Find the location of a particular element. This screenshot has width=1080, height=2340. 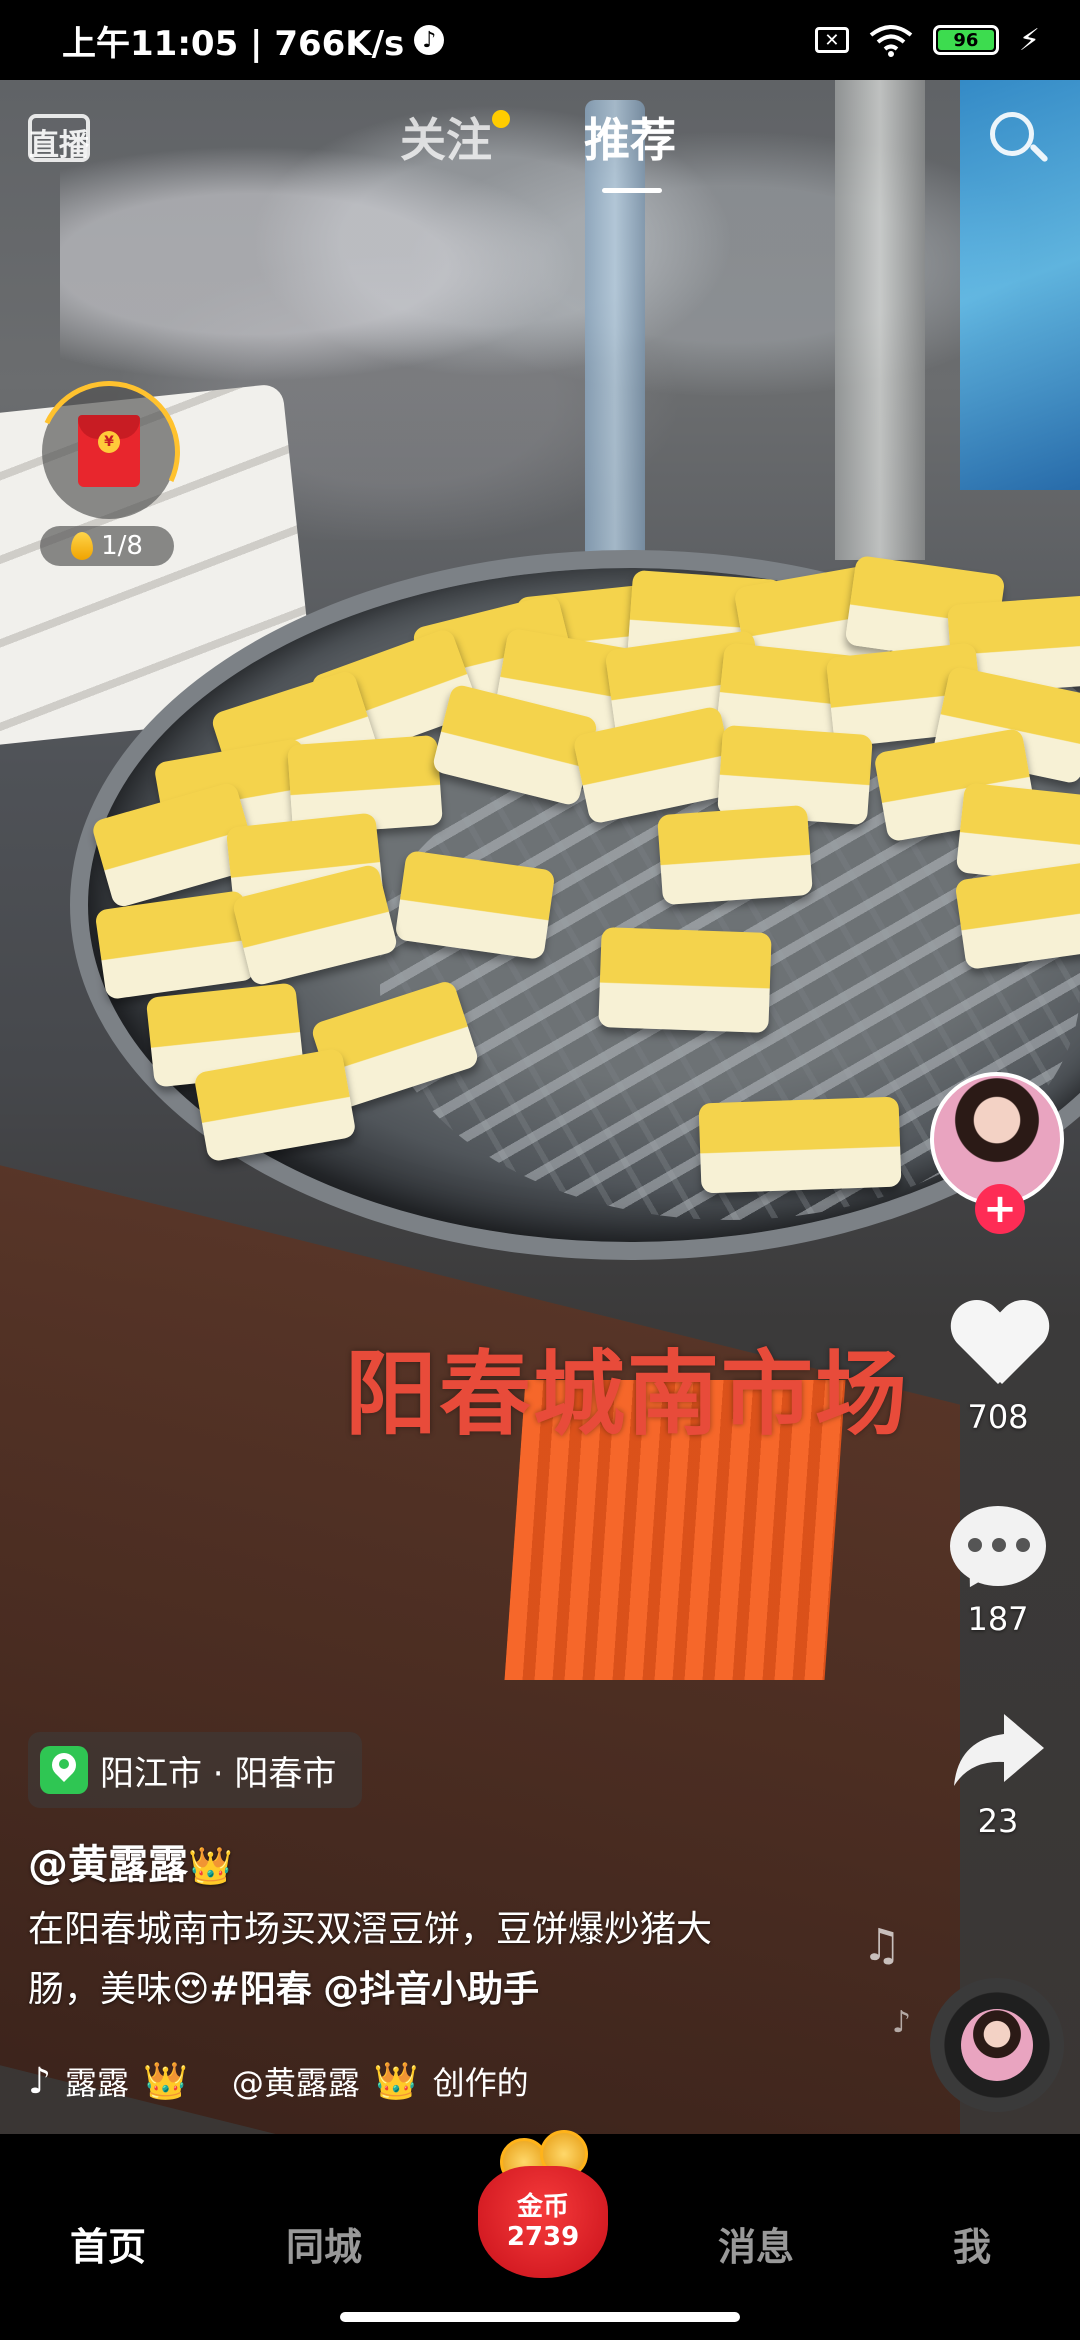

tiktok-notification-icon: ♪ is located at coordinates (429, 40).